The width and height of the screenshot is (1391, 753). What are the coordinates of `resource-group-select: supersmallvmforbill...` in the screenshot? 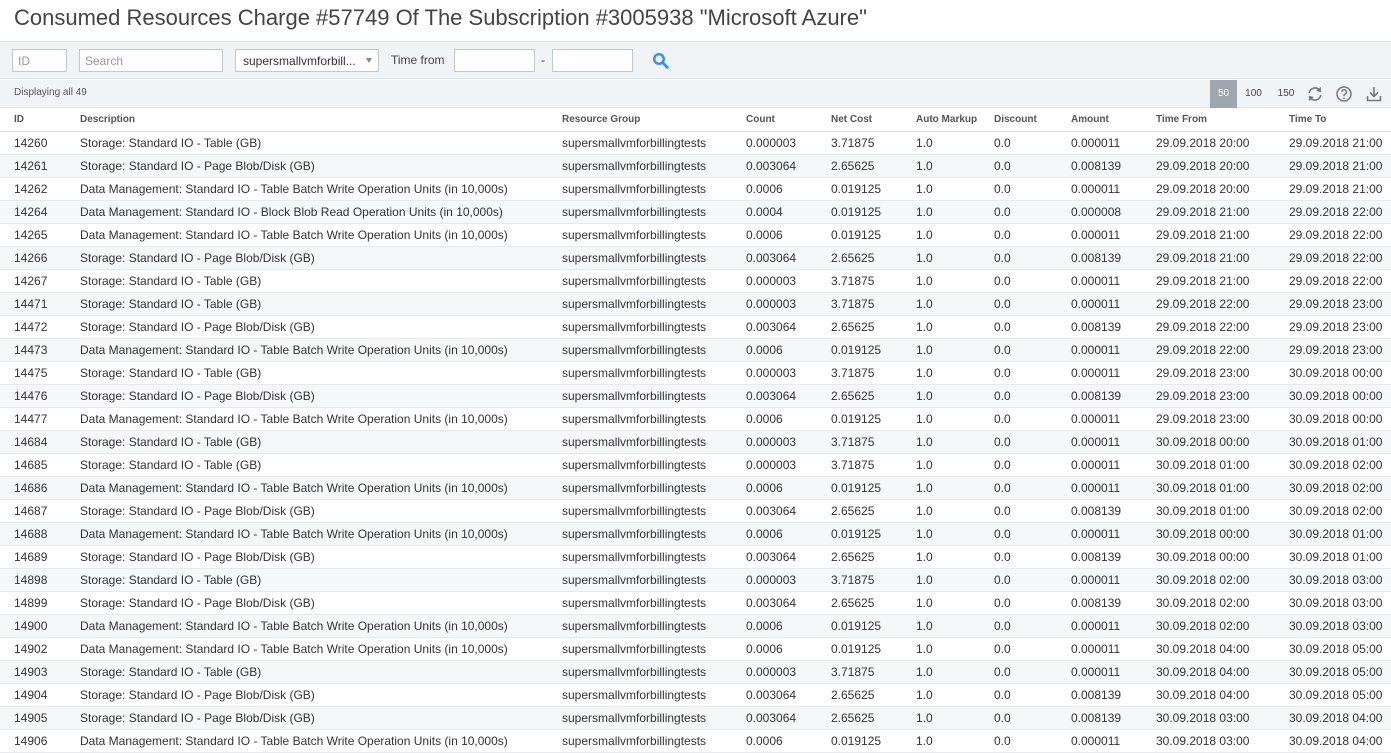 It's located at (307, 60).